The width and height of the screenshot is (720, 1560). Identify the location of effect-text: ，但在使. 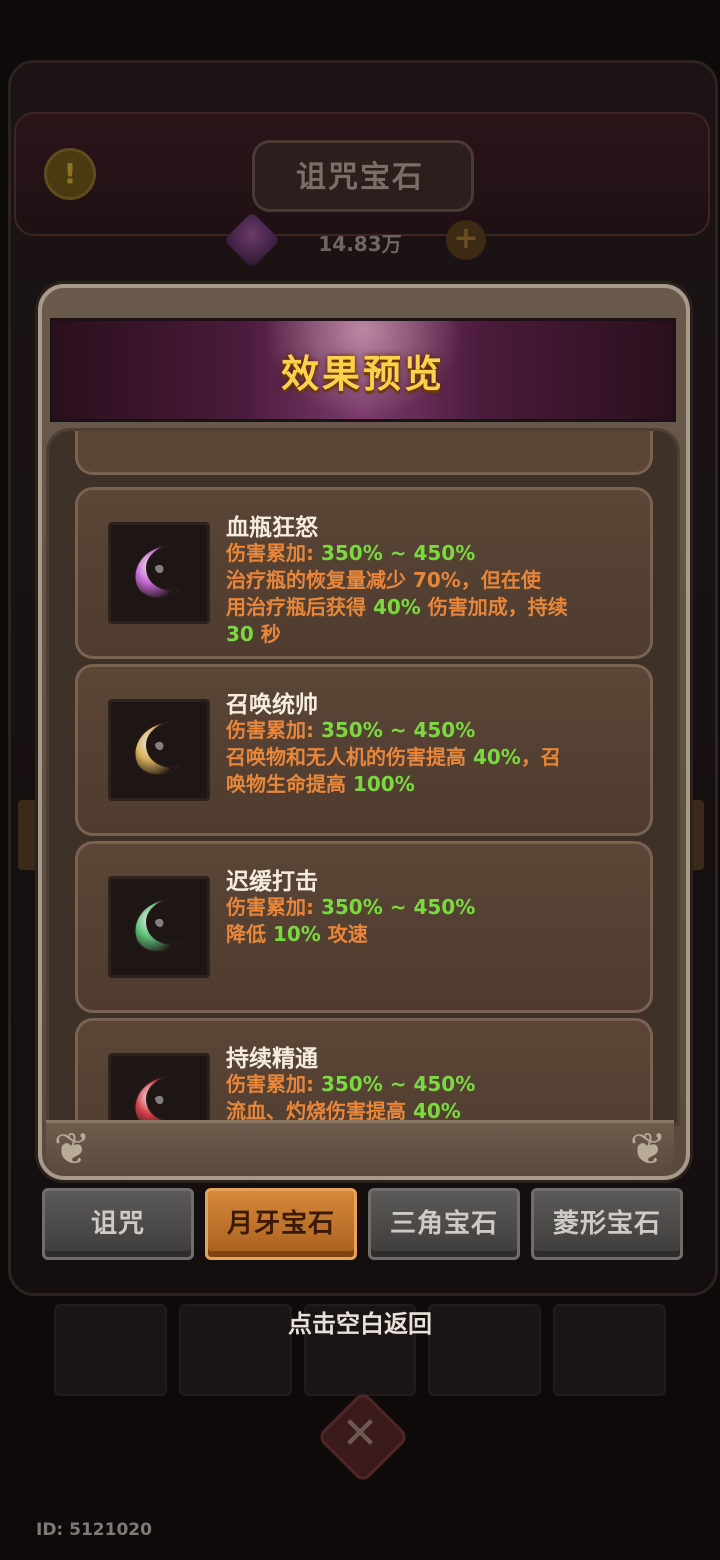
(500, 580).